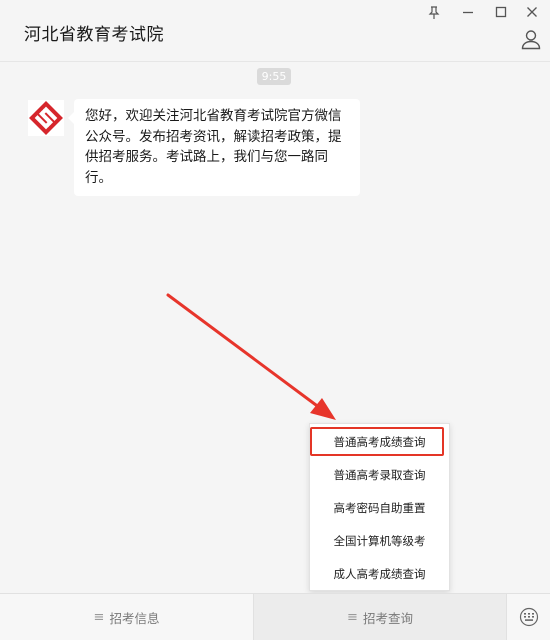 Image resolution: width=550 pixels, height=640 pixels. What do you see at coordinates (387, 618) in the screenshot?
I see `menu-button-label: 招考查询` at bounding box center [387, 618].